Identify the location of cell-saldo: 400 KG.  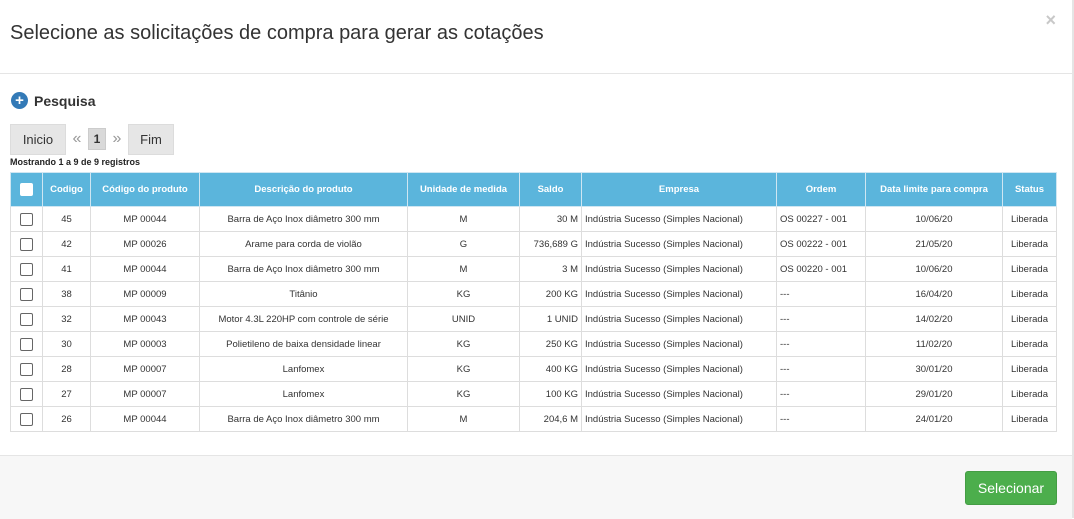
(550, 369).